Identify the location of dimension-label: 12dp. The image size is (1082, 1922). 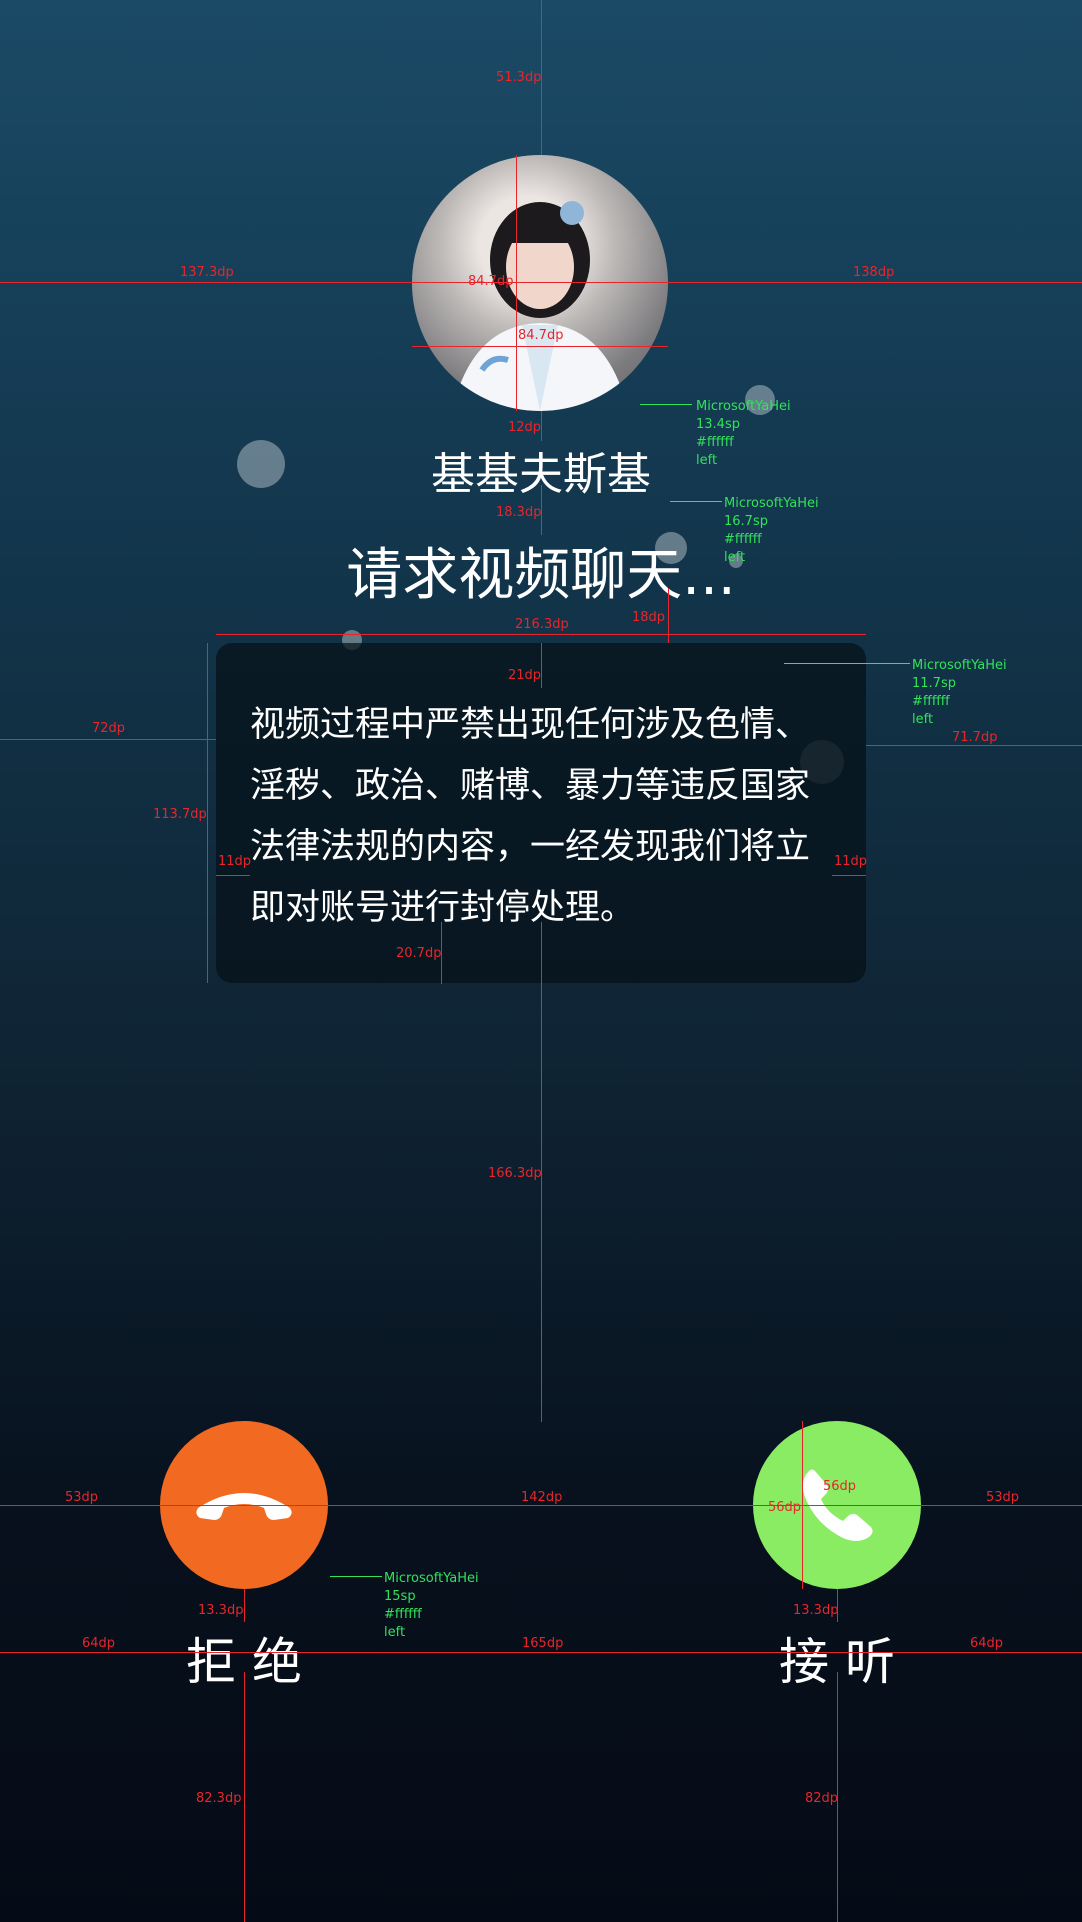
(525, 427).